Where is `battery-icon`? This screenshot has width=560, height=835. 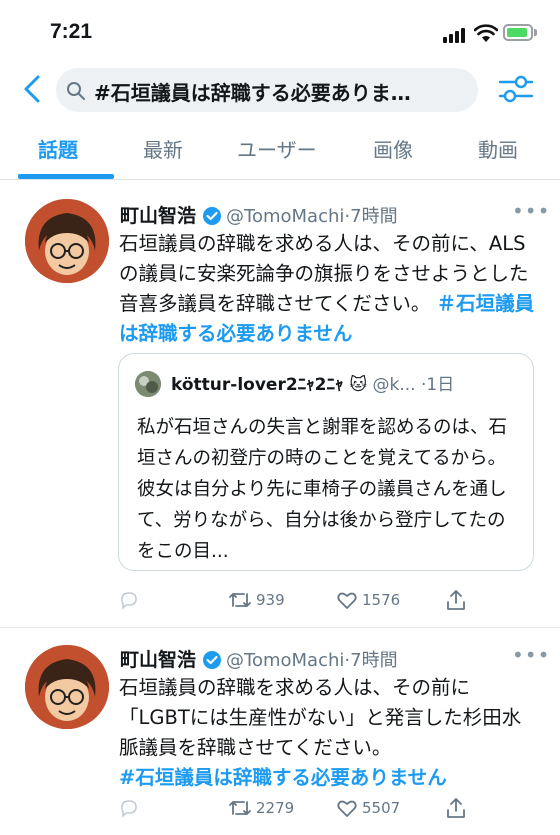
battery-icon is located at coordinates (518, 32).